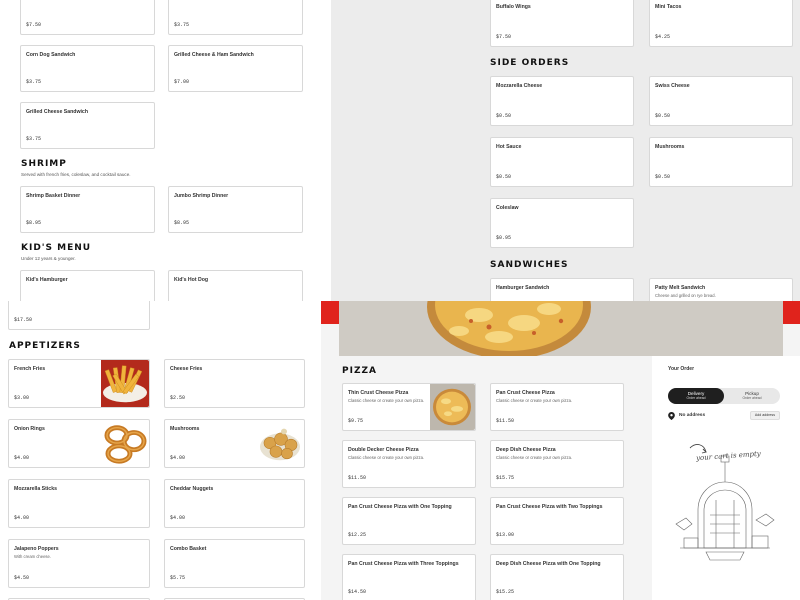 The width and height of the screenshot is (800, 600). I want to click on item-price: $5.75, so click(178, 578).